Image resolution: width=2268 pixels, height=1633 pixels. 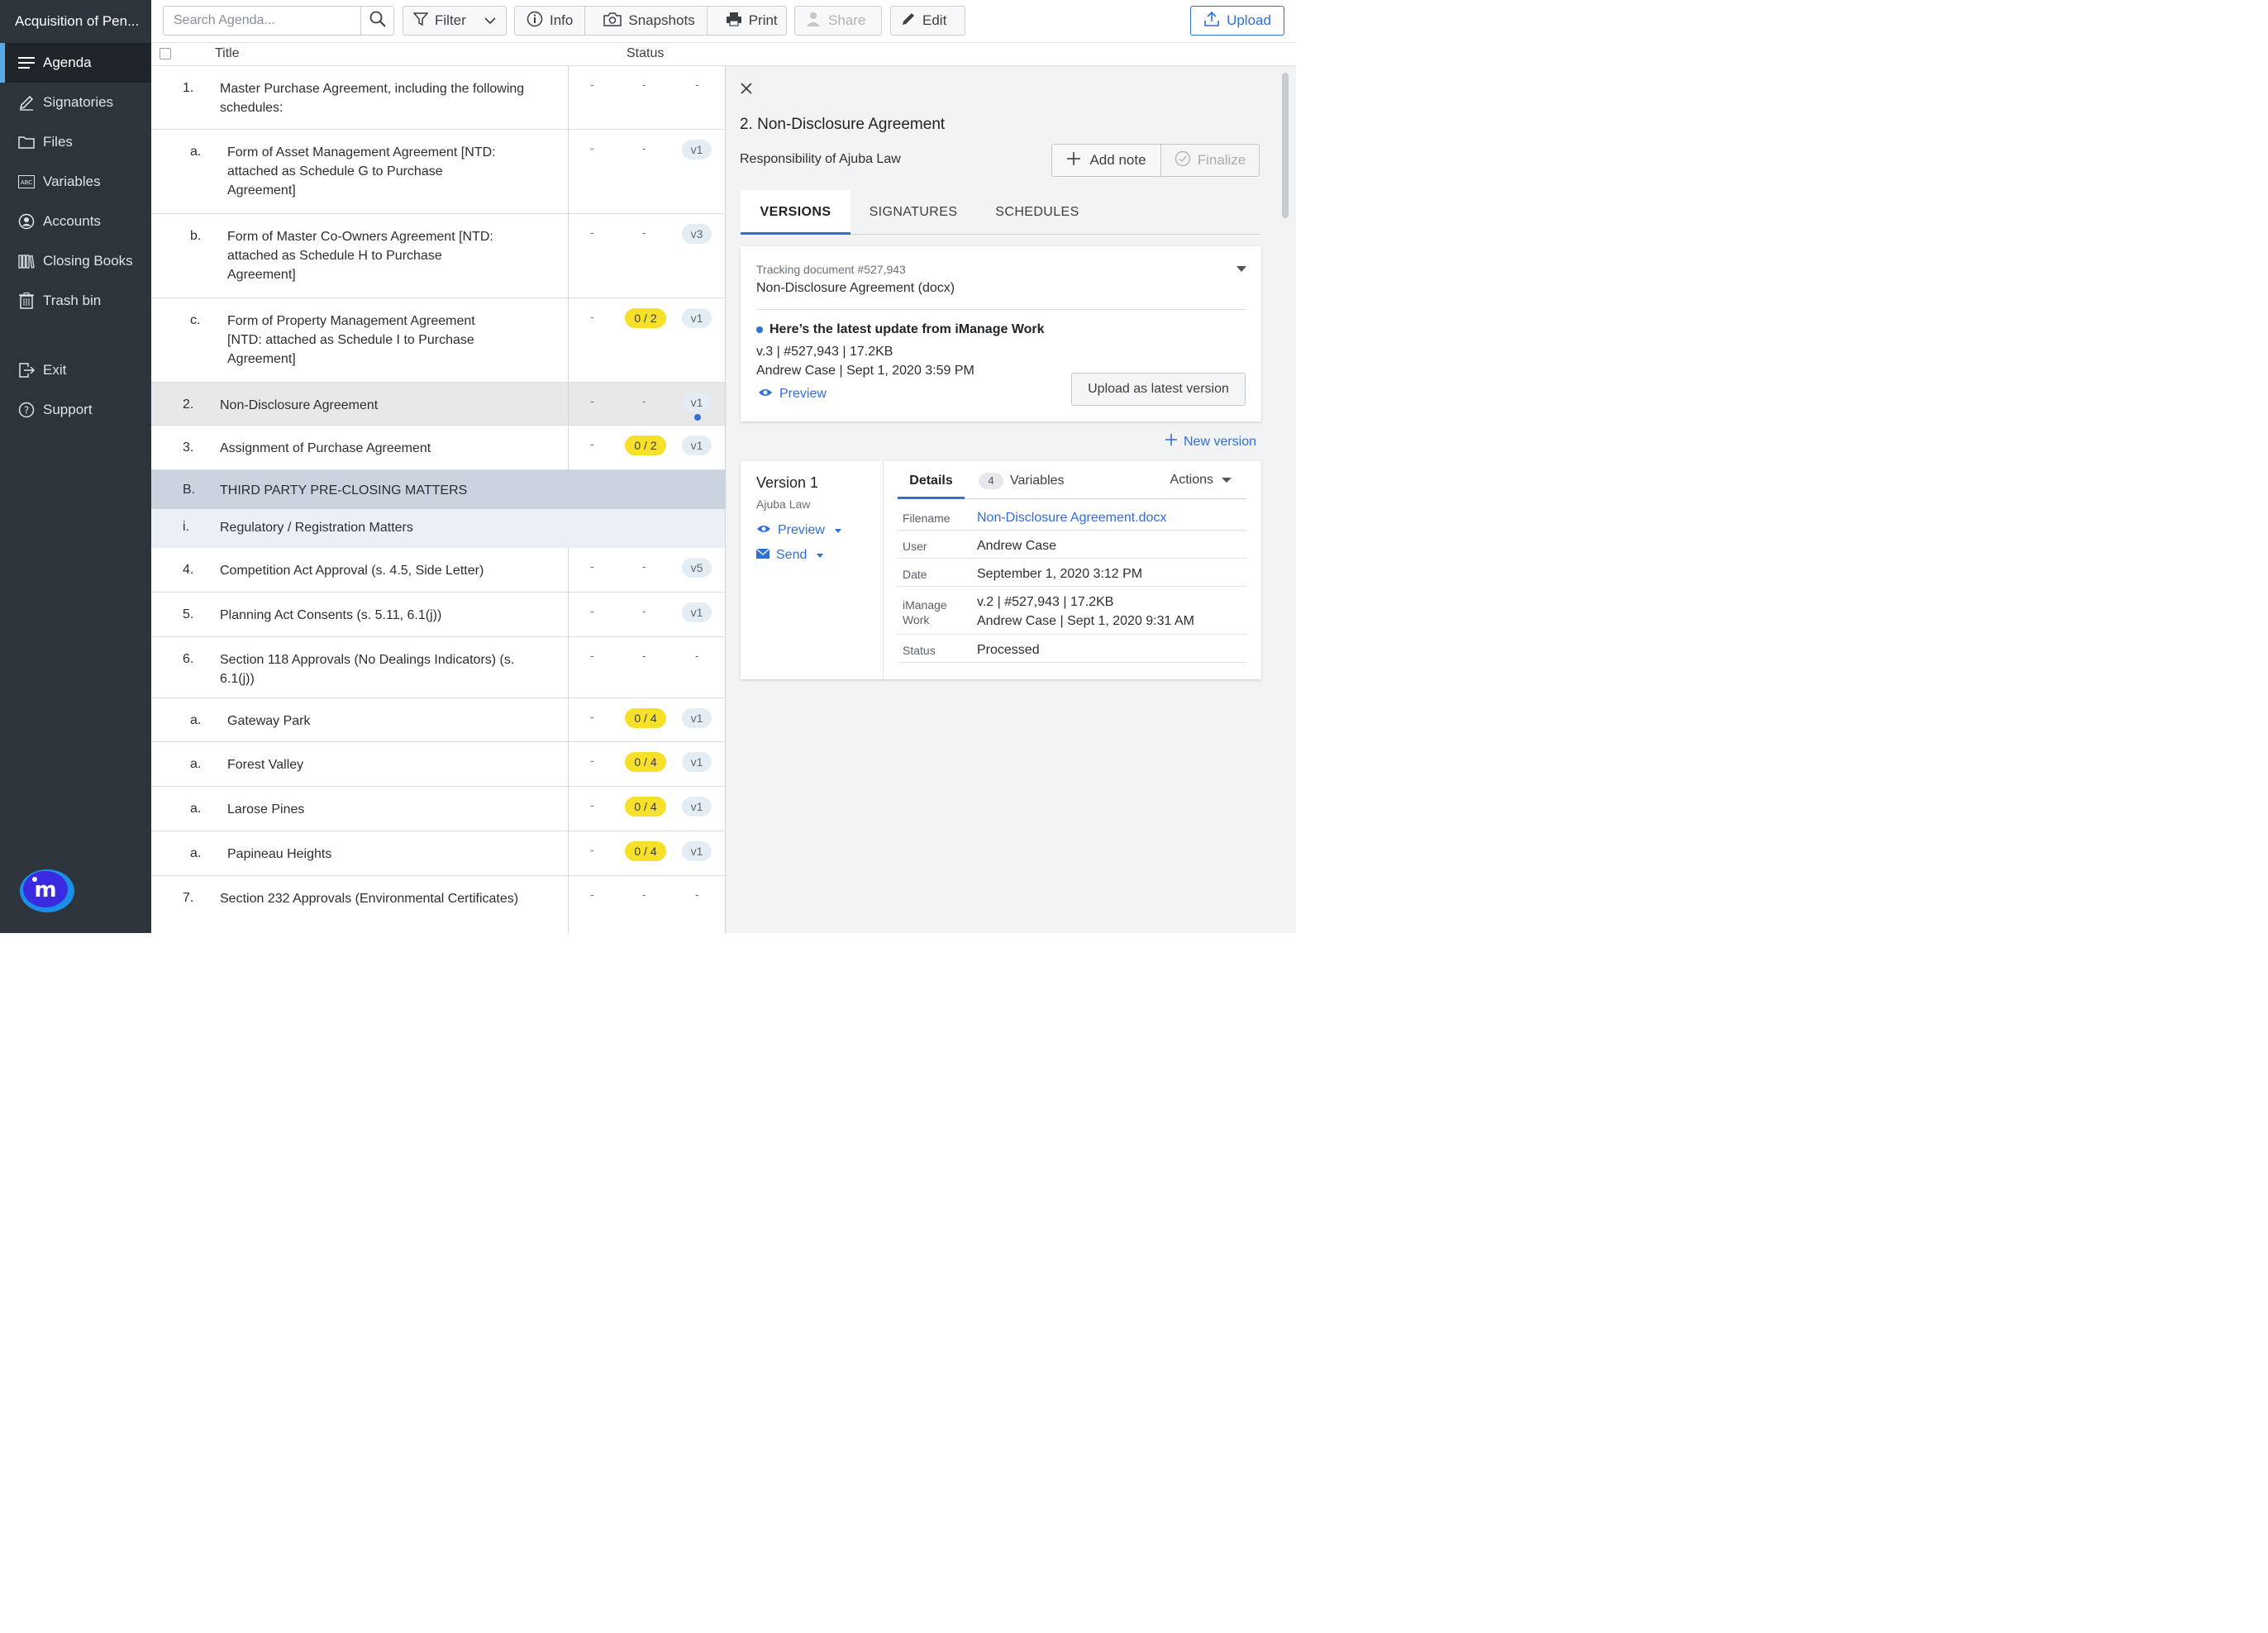 I want to click on scrollbar-thumb, so click(x=1285, y=145).